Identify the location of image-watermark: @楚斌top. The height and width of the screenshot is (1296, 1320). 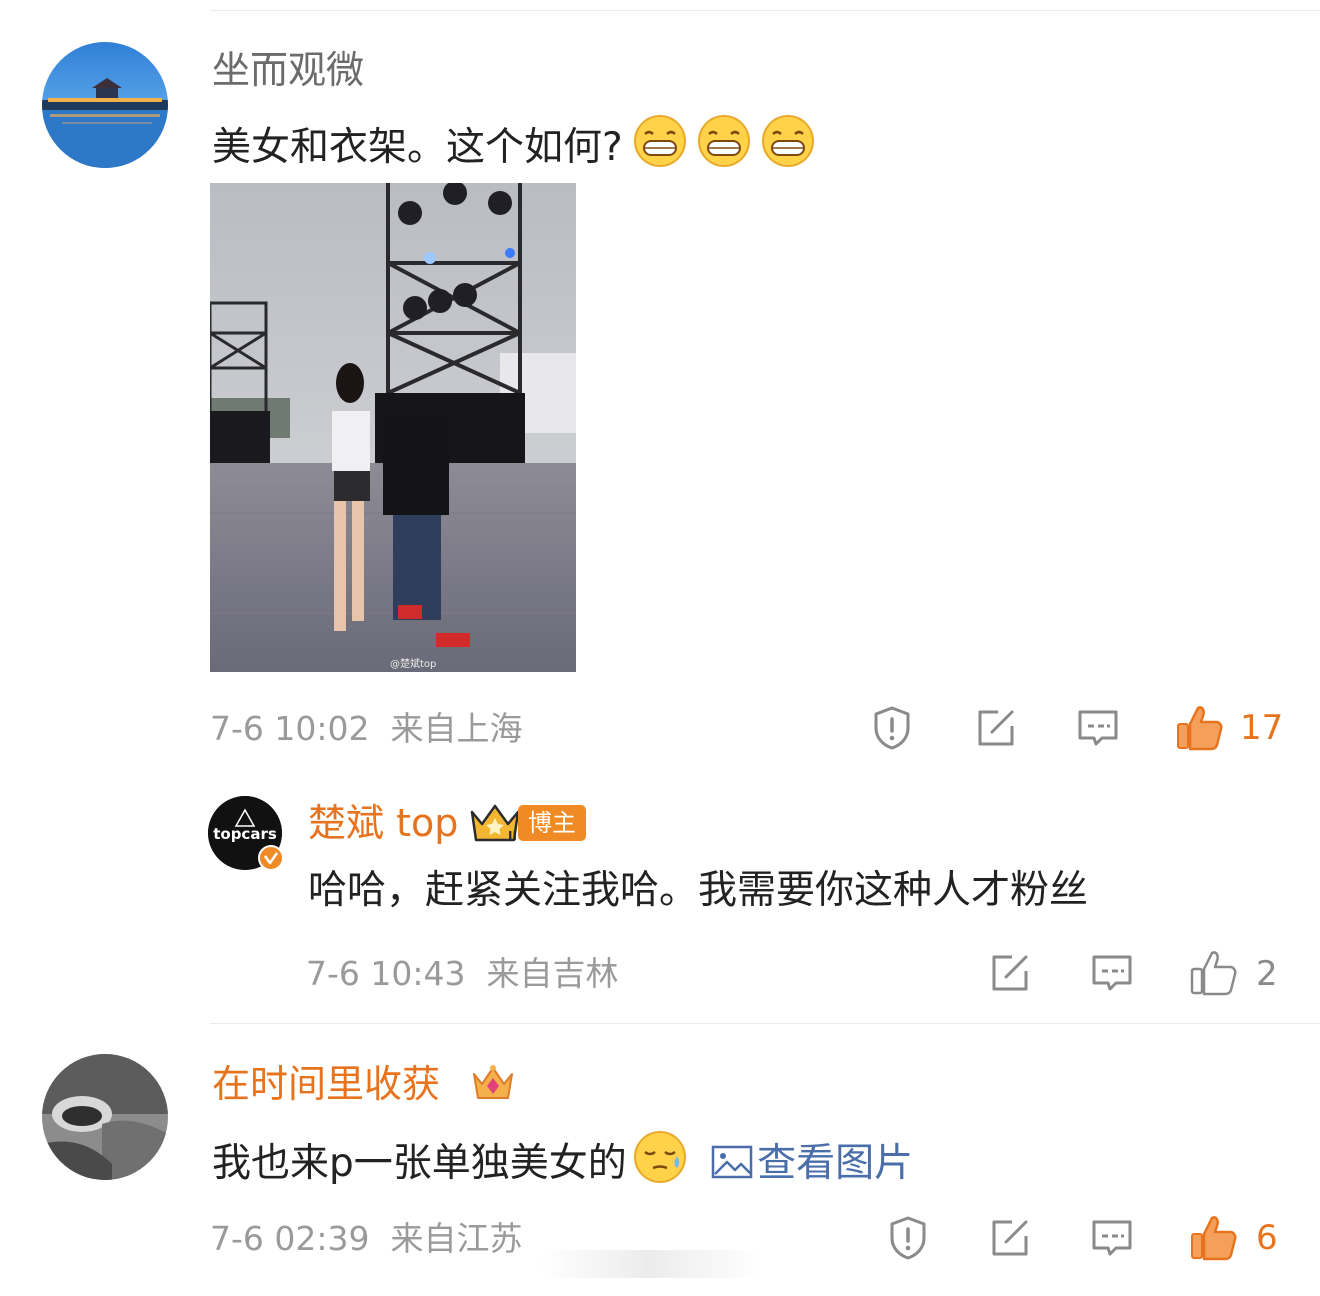
(413, 663).